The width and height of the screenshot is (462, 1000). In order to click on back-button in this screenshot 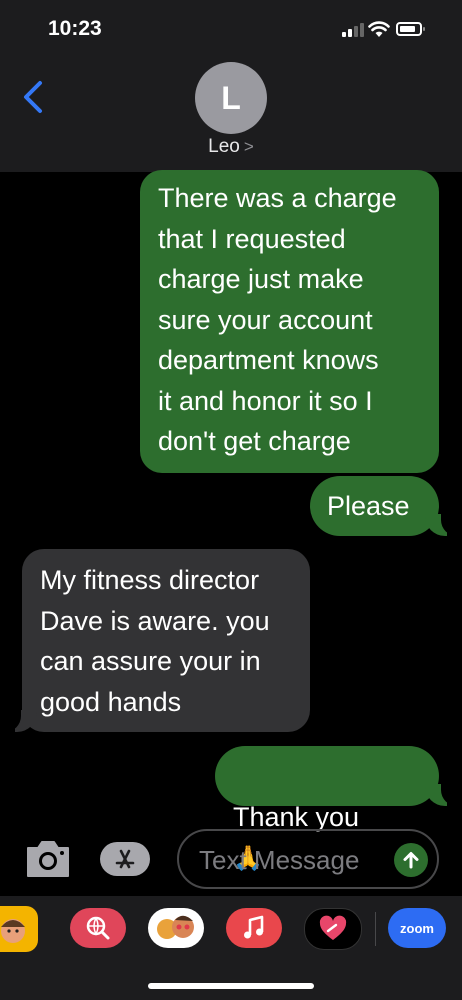, I will do `click(34, 97)`.